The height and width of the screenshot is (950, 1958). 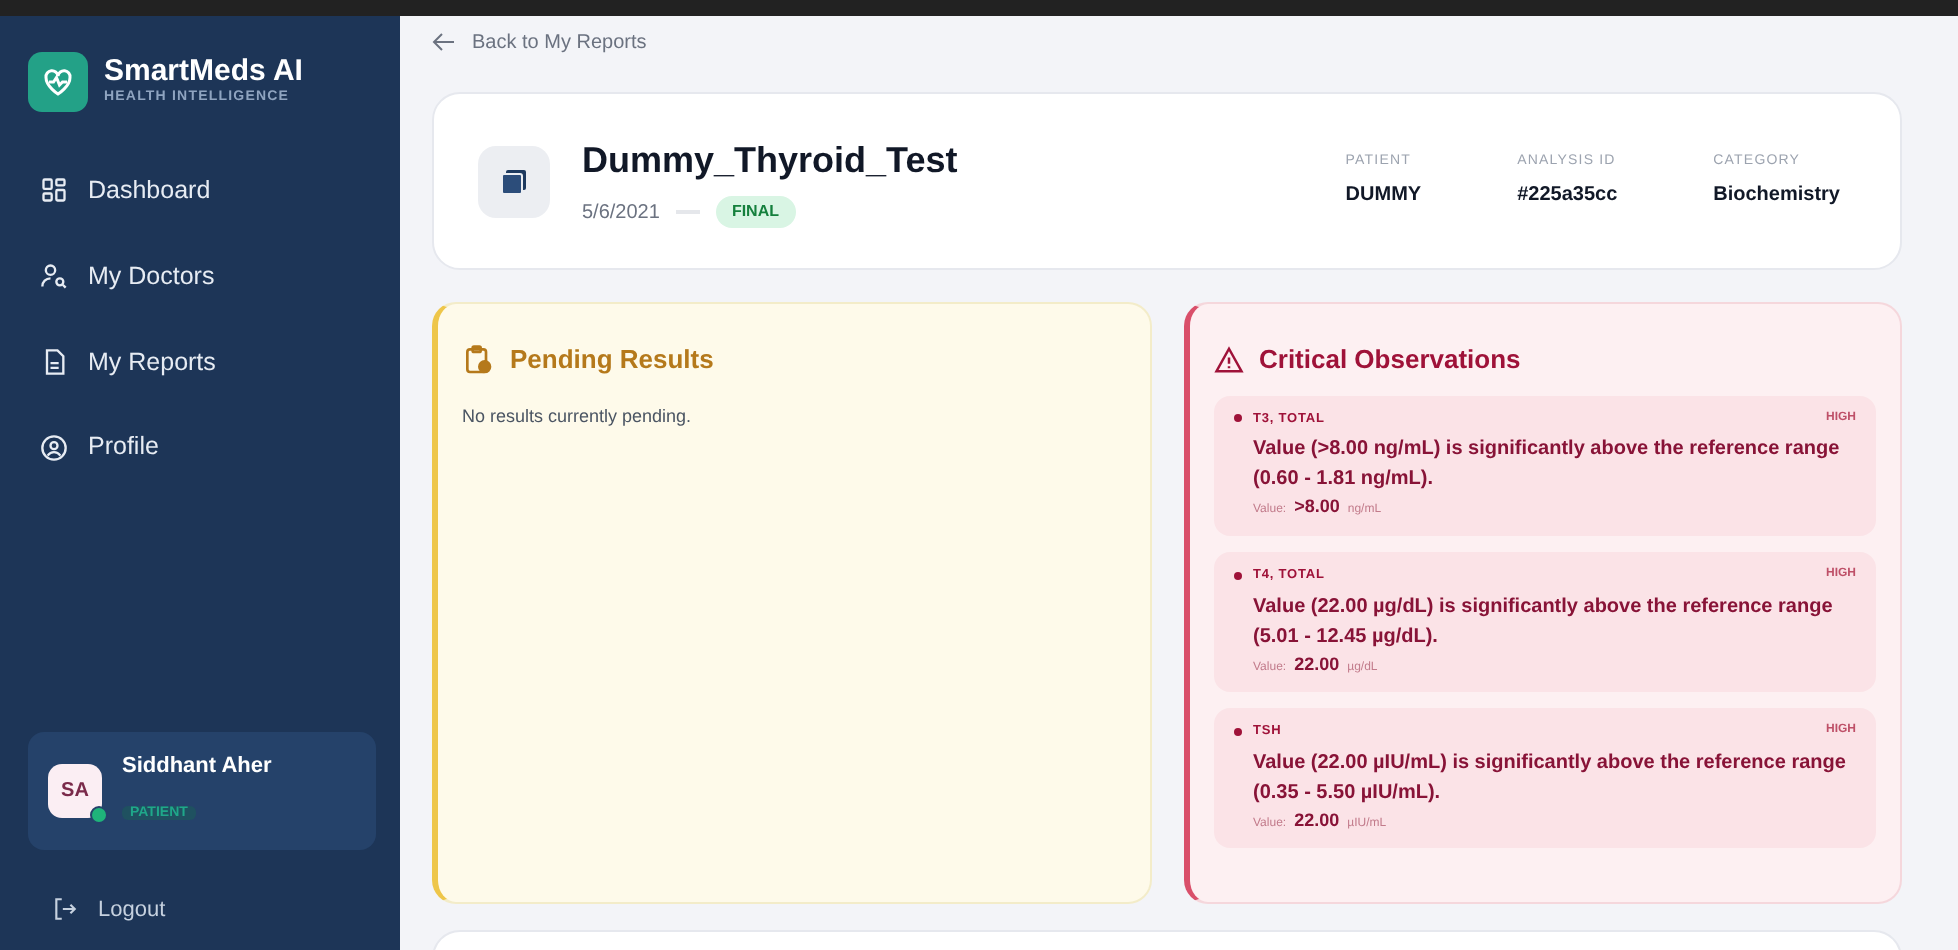 I want to click on status-badge: FINAL, so click(x=755, y=212).